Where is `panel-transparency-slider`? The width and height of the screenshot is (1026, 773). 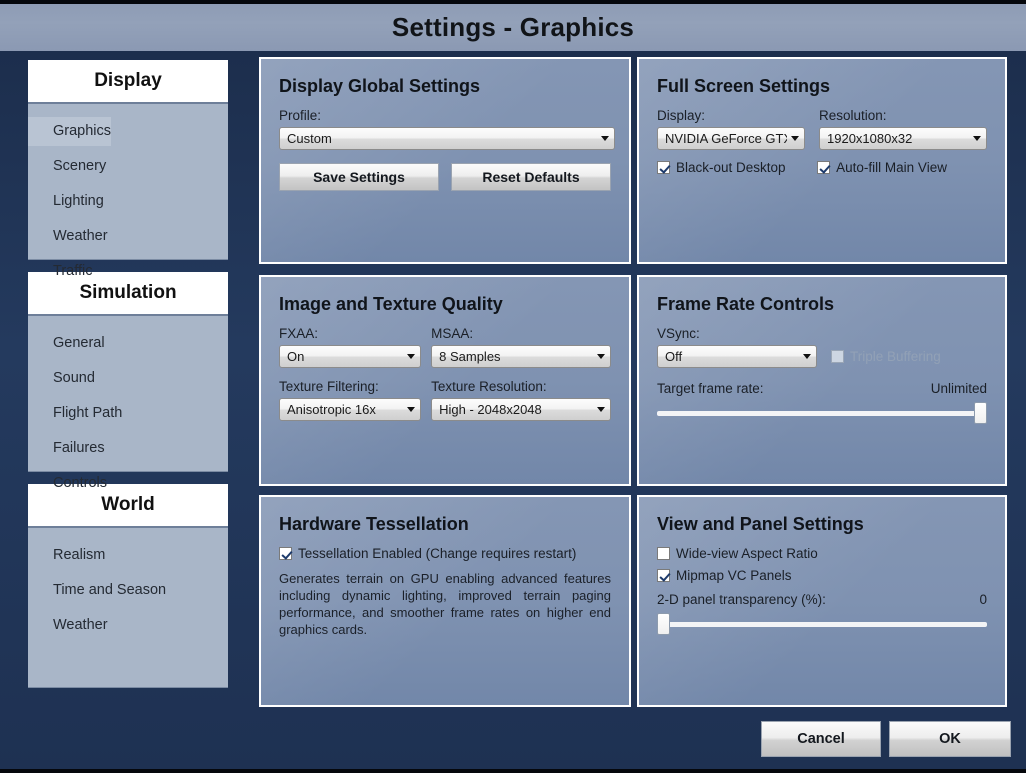 panel-transparency-slider is located at coordinates (822, 624).